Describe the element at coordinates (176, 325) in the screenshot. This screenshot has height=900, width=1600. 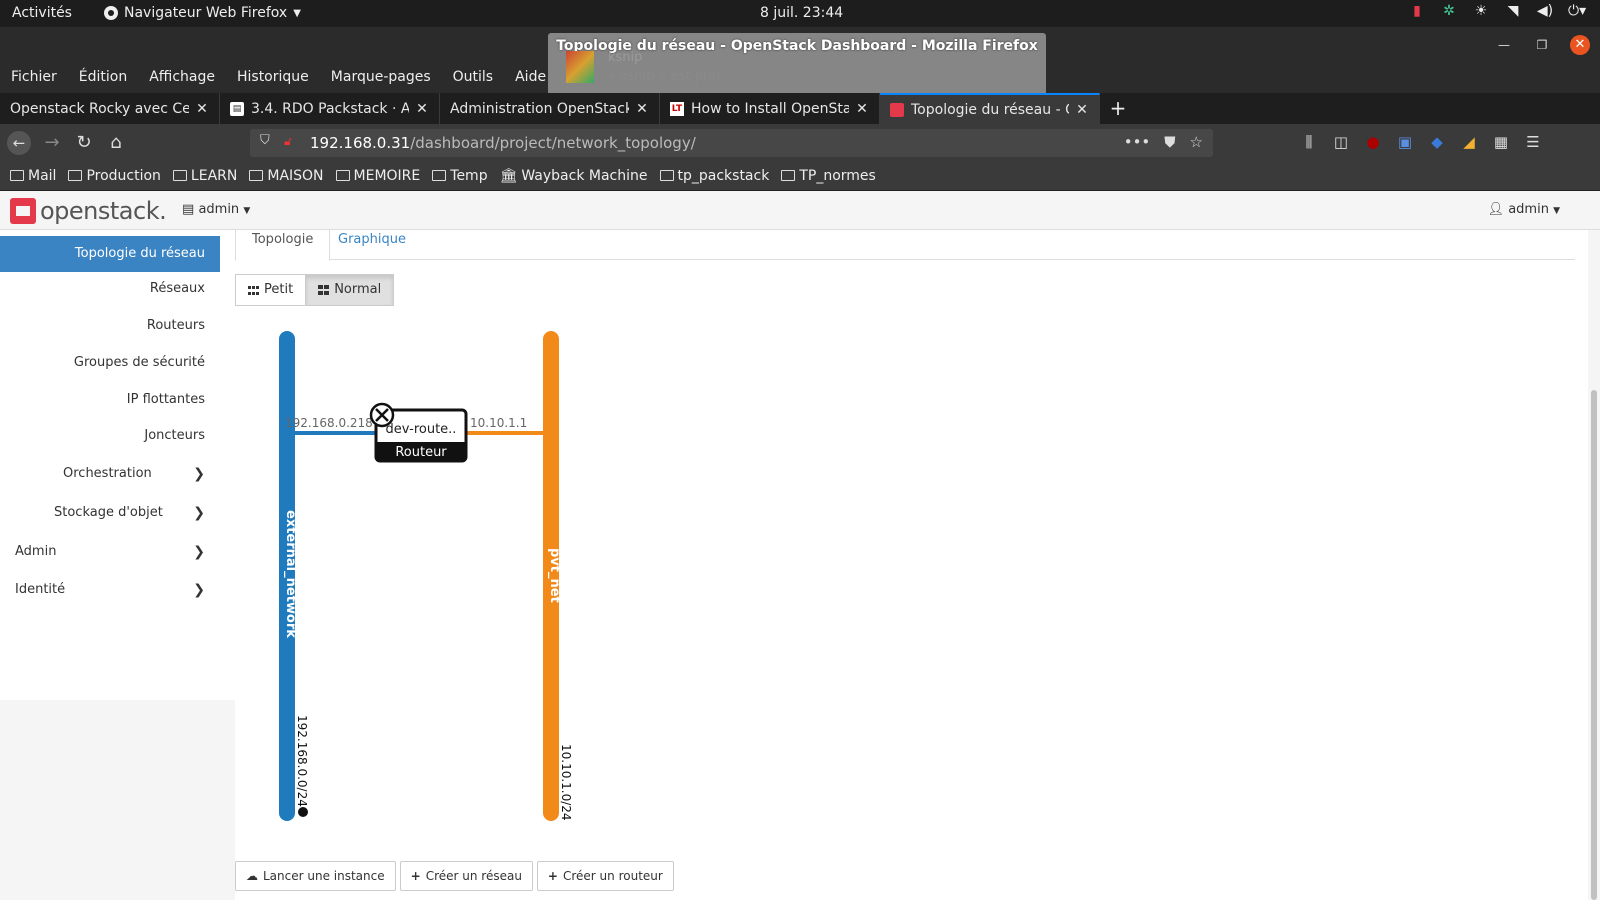
I see `sidebar-item-routeurs: Routeurs` at that location.